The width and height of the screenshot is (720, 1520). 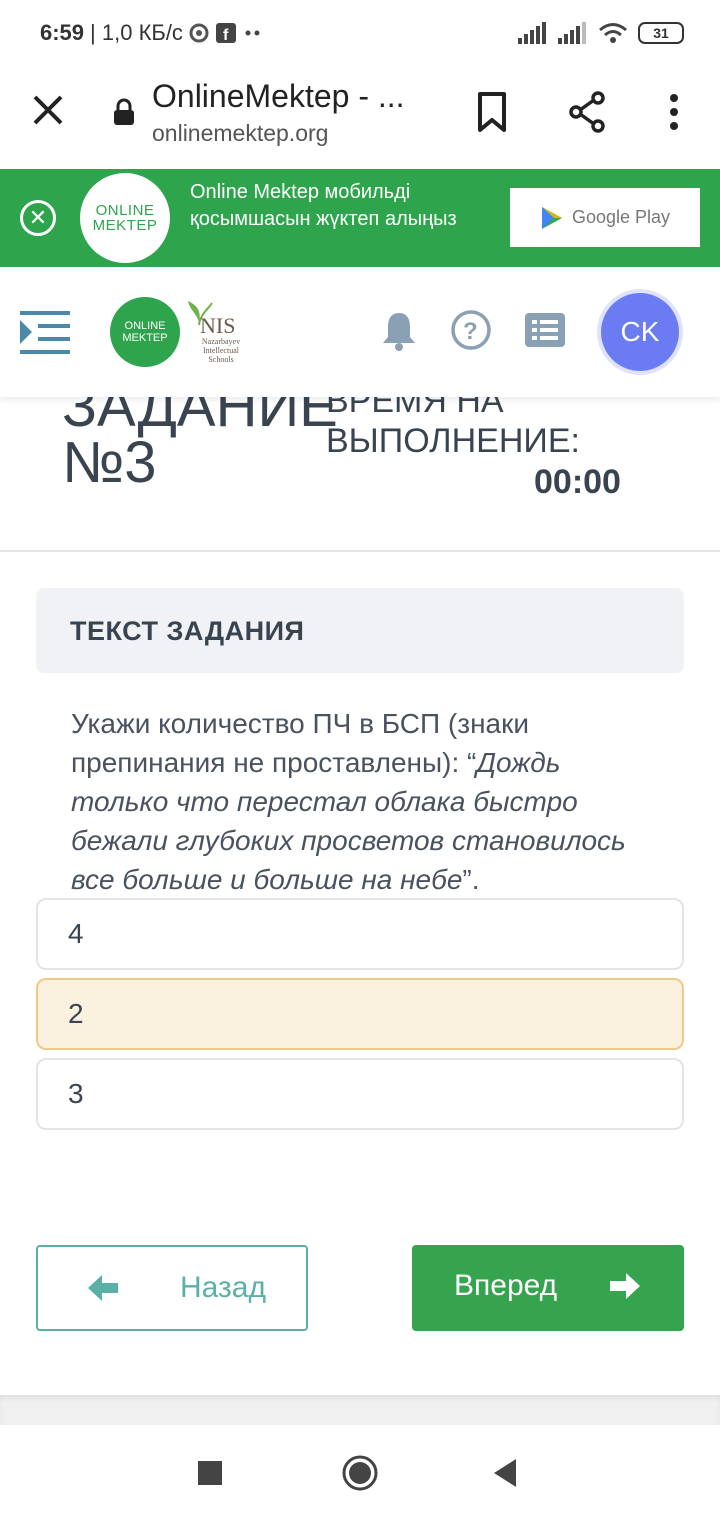 I want to click on recent-apps-icon, so click(x=210, y=1473).